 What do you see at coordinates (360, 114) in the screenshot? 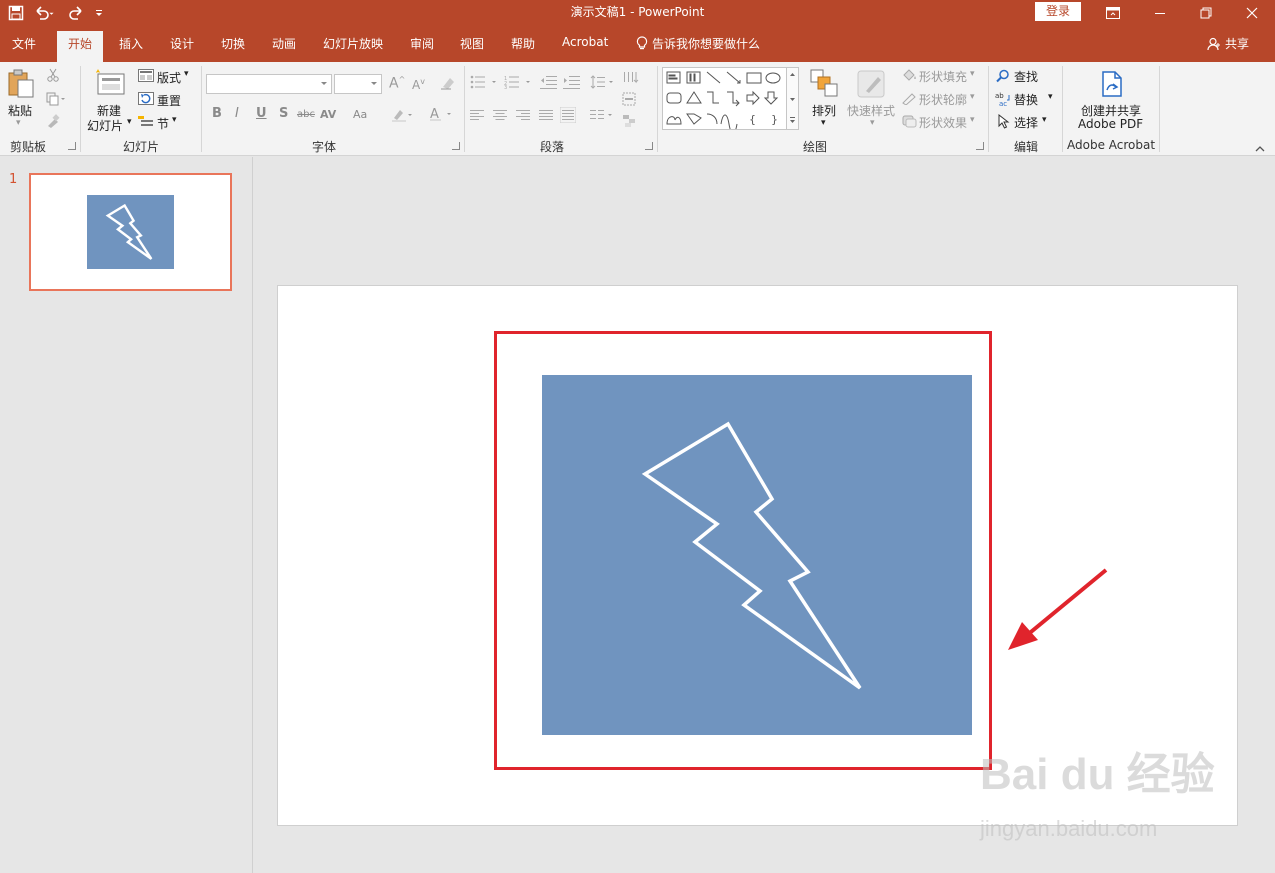
I see `change-case-button: Aa` at bounding box center [360, 114].